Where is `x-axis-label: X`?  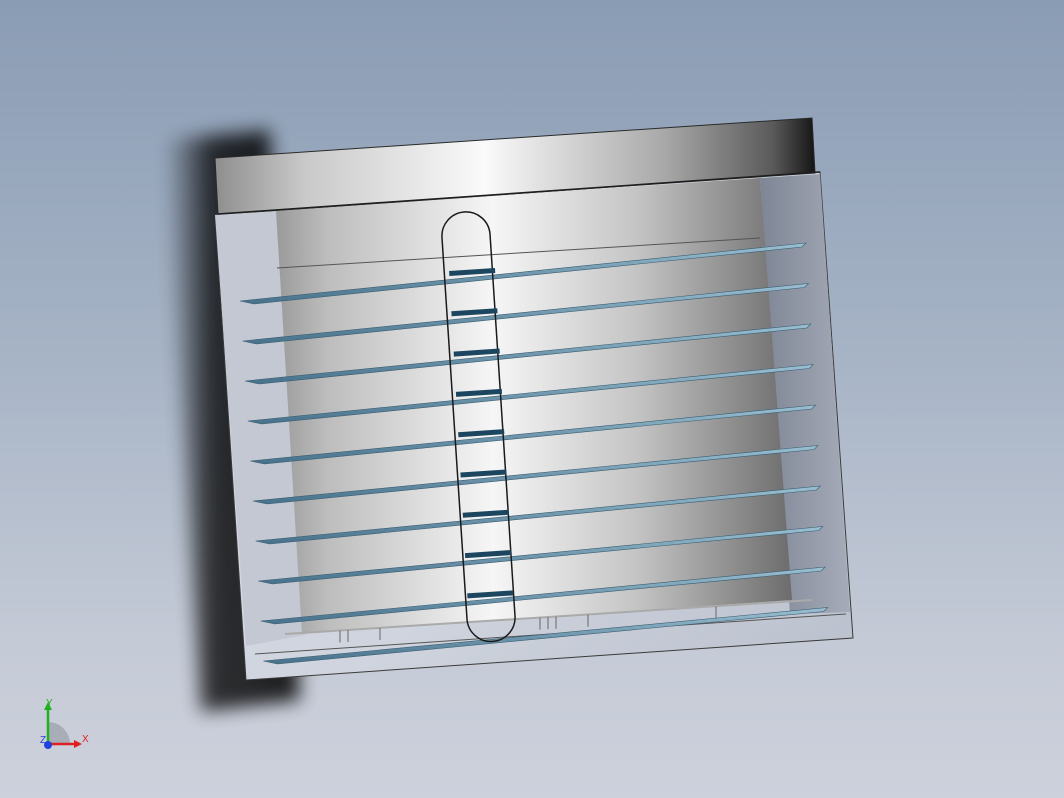
x-axis-label: X is located at coordinates (85, 739).